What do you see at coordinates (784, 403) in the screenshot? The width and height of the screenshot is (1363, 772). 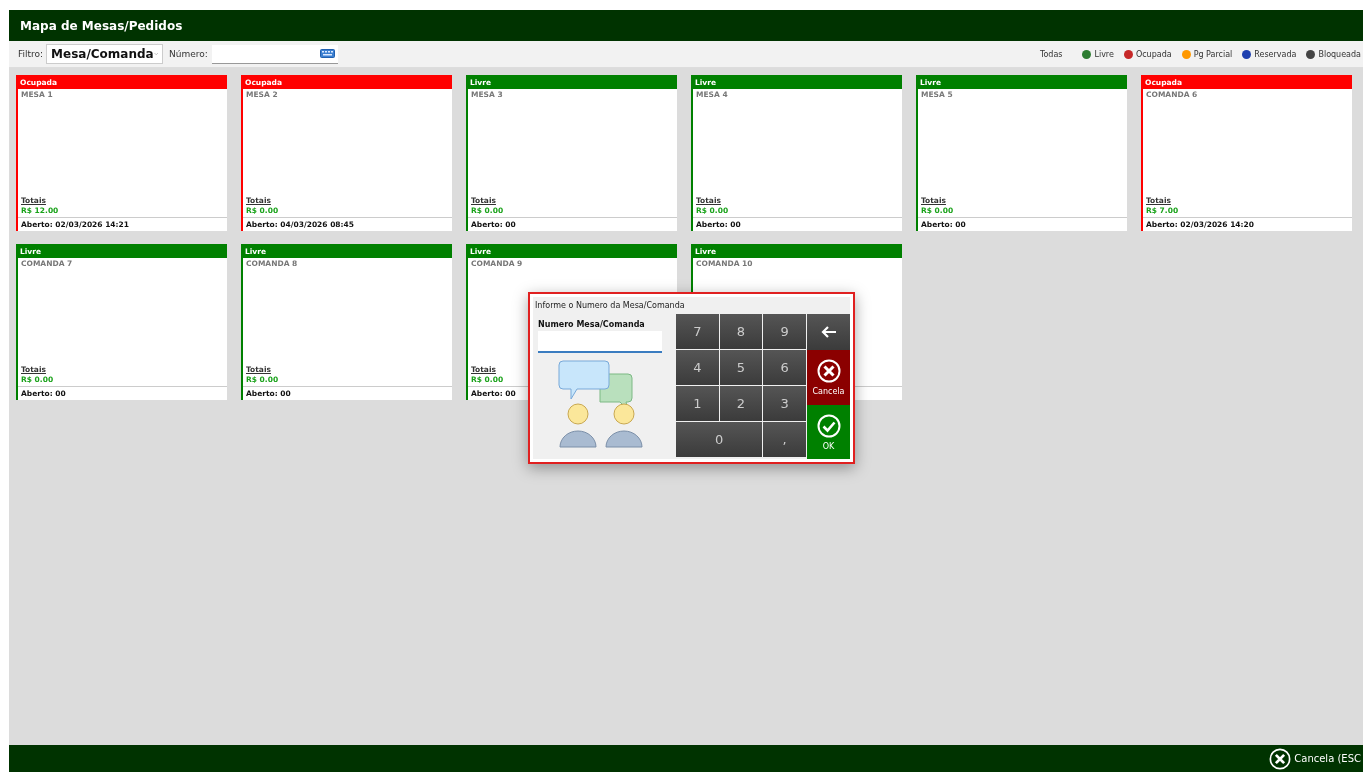 I see `keypad-key: 3` at bounding box center [784, 403].